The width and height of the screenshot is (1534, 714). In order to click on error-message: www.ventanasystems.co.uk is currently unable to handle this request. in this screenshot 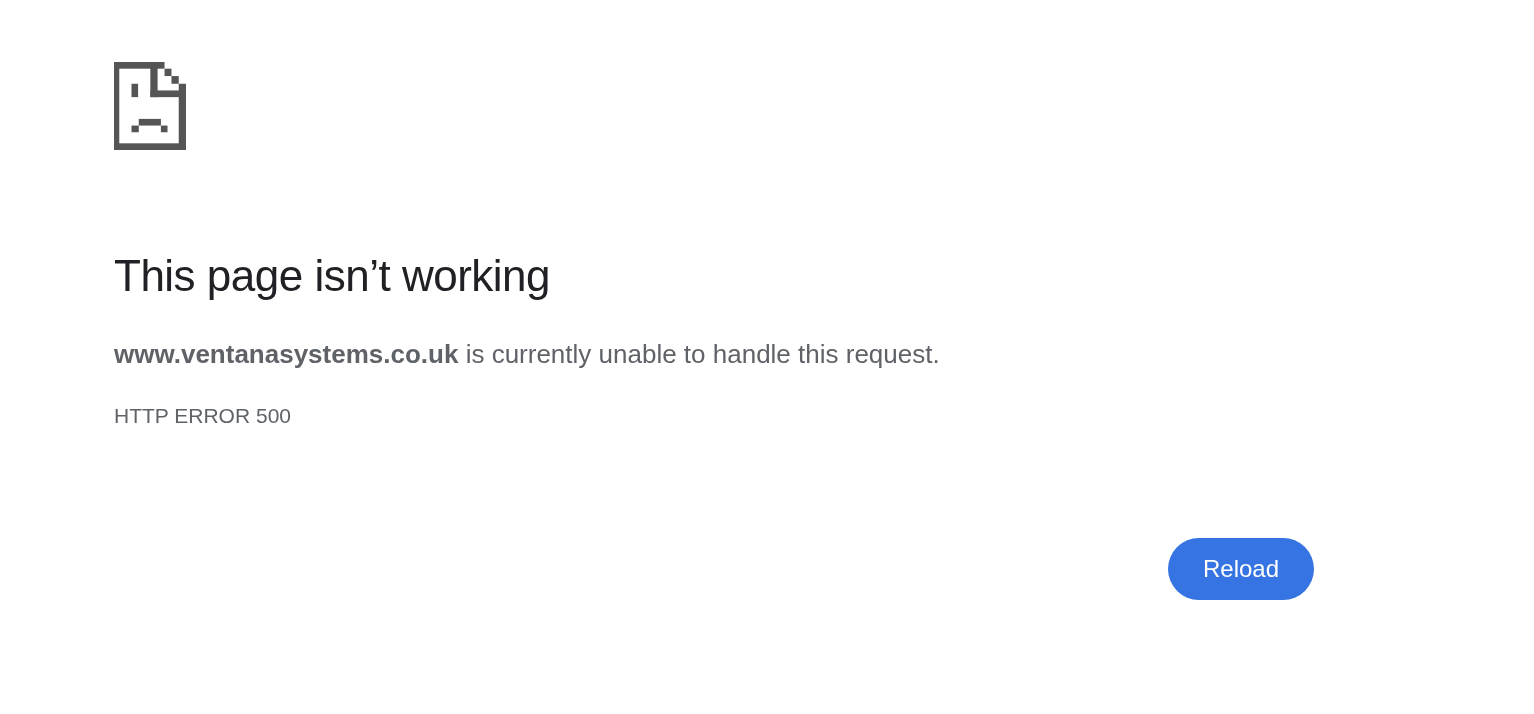, I will do `click(527, 354)`.